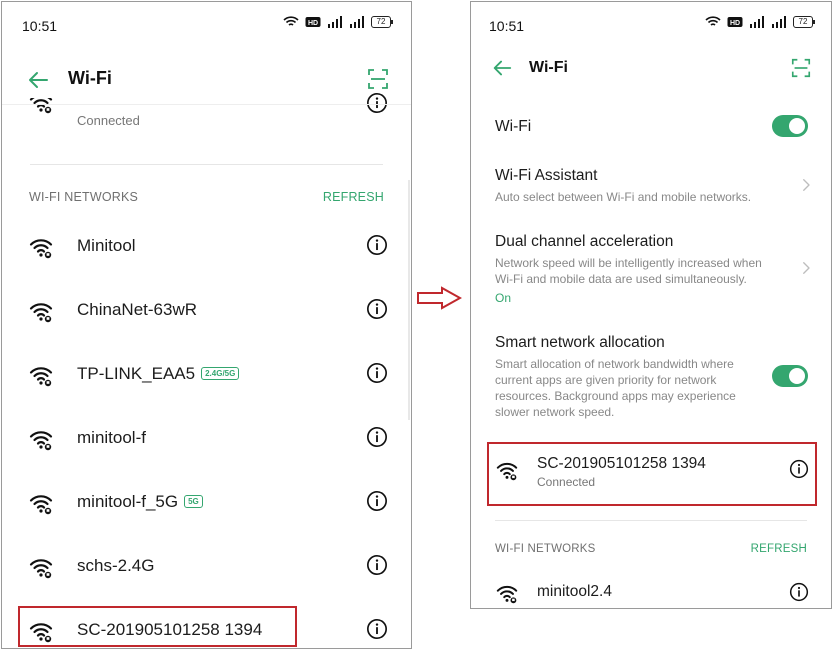 This screenshot has width=834, height=650. What do you see at coordinates (546, 175) in the screenshot?
I see `wifi-assistant-title: Wi-Fi Assistant` at bounding box center [546, 175].